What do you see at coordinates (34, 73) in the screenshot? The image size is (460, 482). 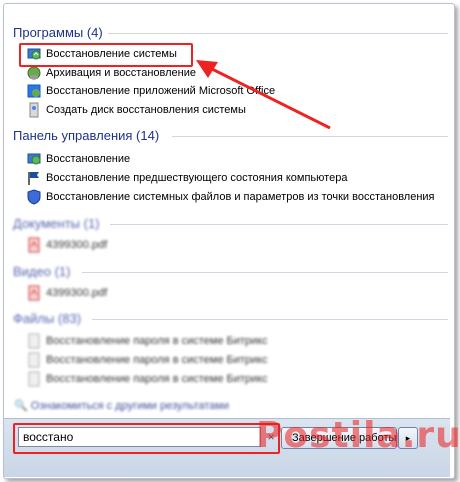 I see `backup-icon` at bounding box center [34, 73].